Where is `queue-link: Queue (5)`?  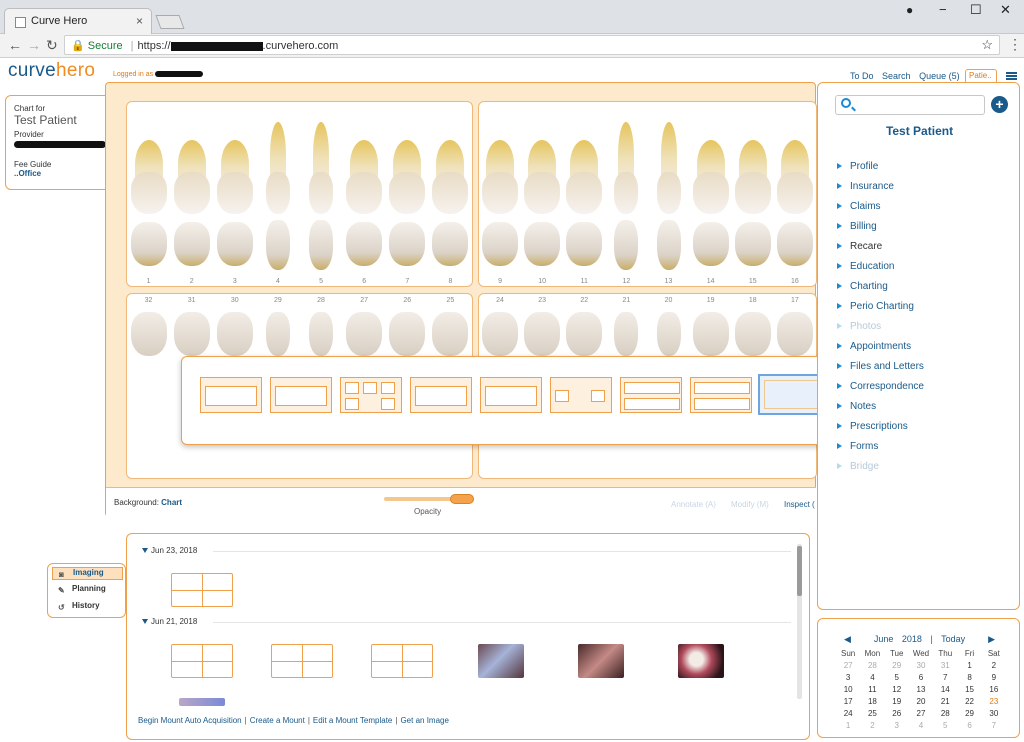
queue-link: Queue (5) is located at coordinates (939, 76).